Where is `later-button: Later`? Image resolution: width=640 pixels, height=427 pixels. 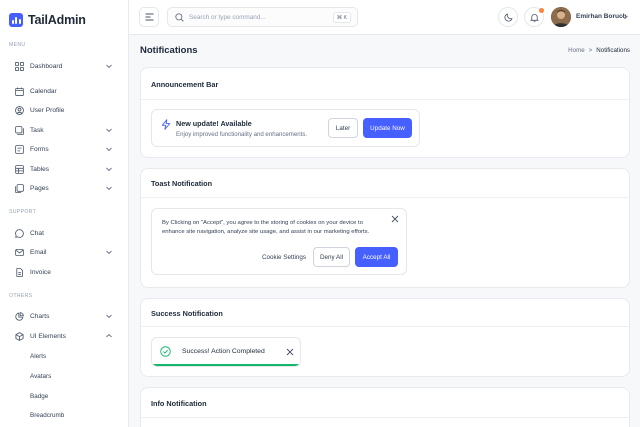
later-button: Later is located at coordinates (343, 128).